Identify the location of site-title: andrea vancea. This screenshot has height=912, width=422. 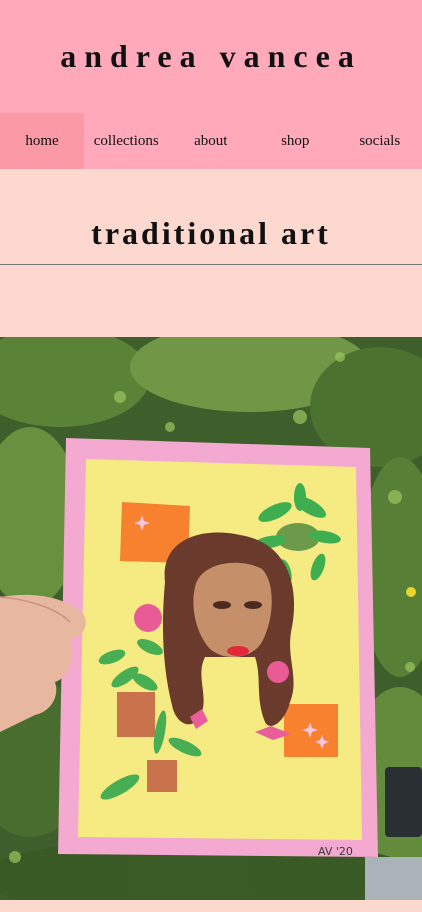
(211, 56).